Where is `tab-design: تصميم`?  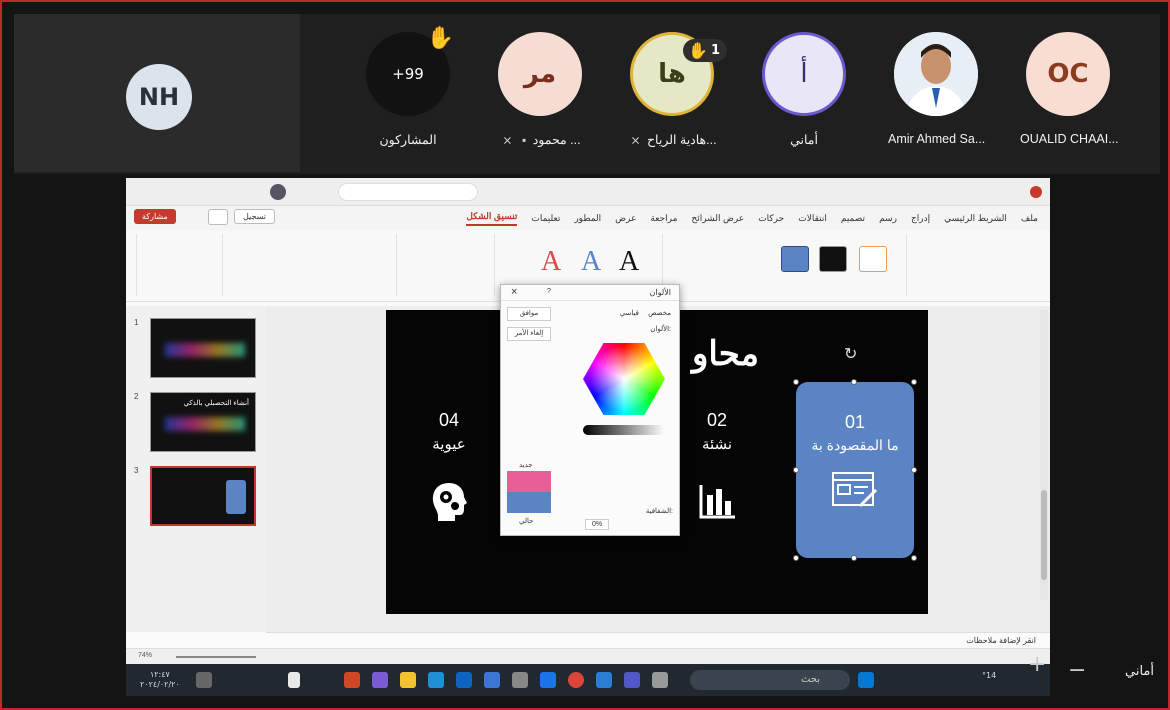 tab-design: تصميم is located at coordinates (853, 218).